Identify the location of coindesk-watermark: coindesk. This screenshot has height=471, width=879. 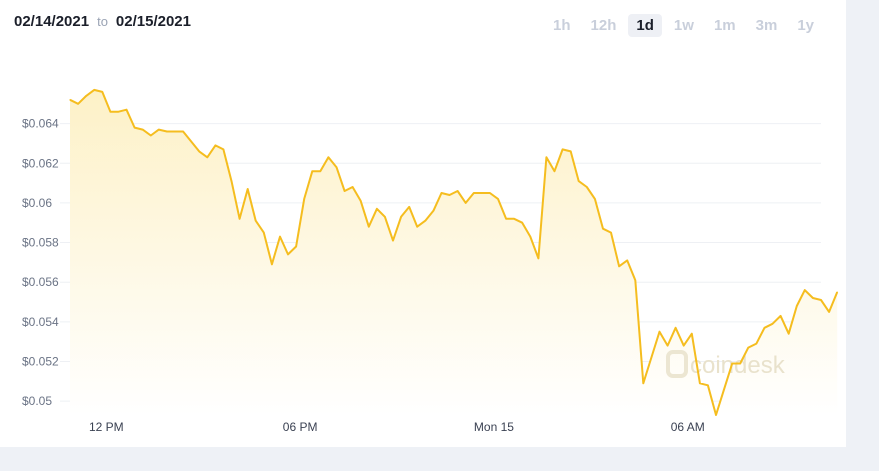
(726, 364).